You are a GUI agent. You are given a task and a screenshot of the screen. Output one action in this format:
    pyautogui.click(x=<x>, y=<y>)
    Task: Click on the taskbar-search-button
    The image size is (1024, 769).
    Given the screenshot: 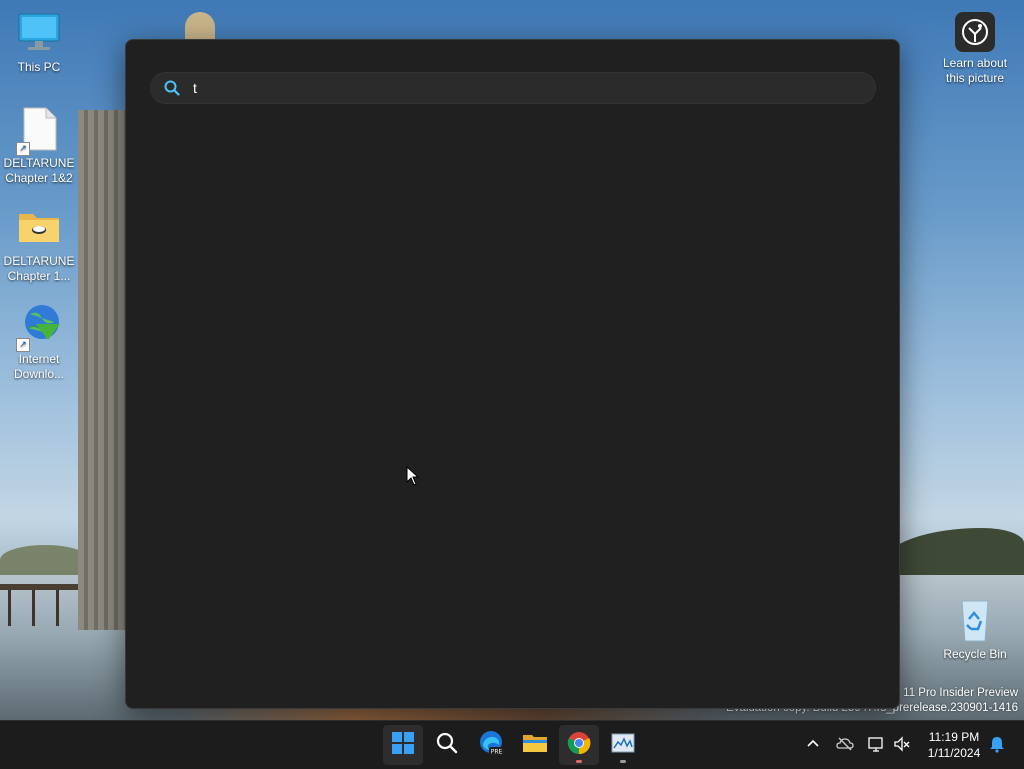 What is the action you would take?
    pyautogui.click(x=447, y=745)
    